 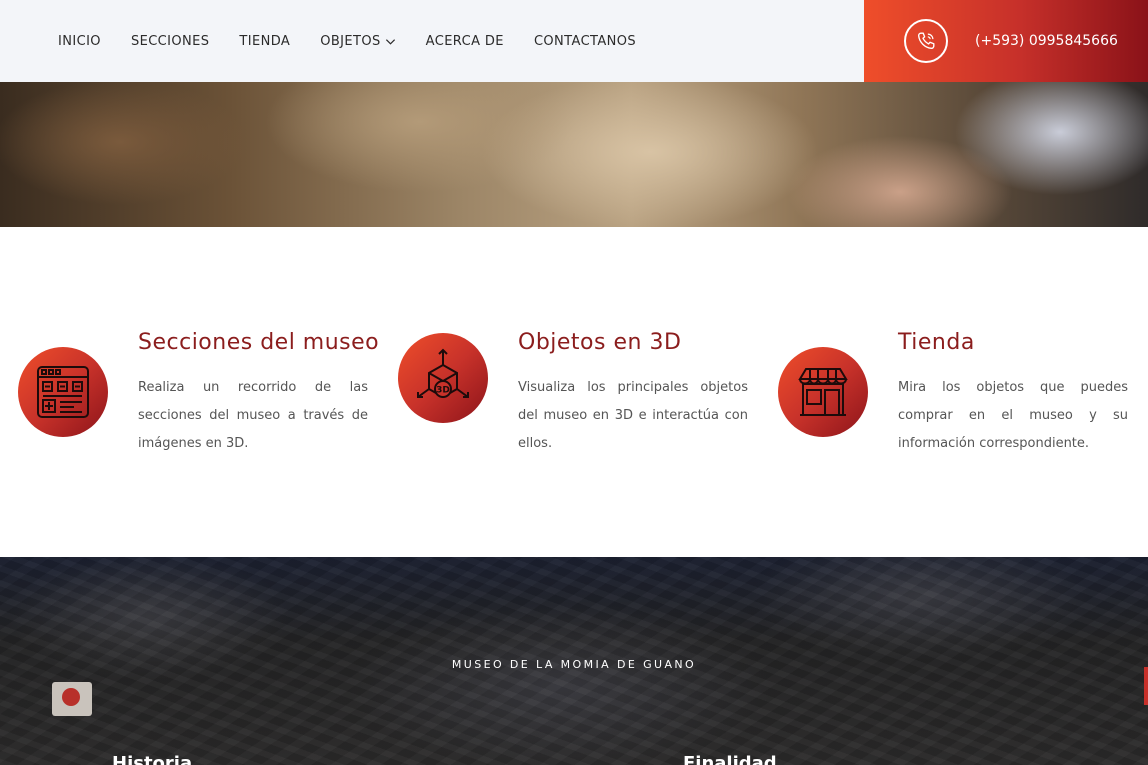 I want to click on phone-number: (+593) 0995845666, so click(x=1046, y=41).